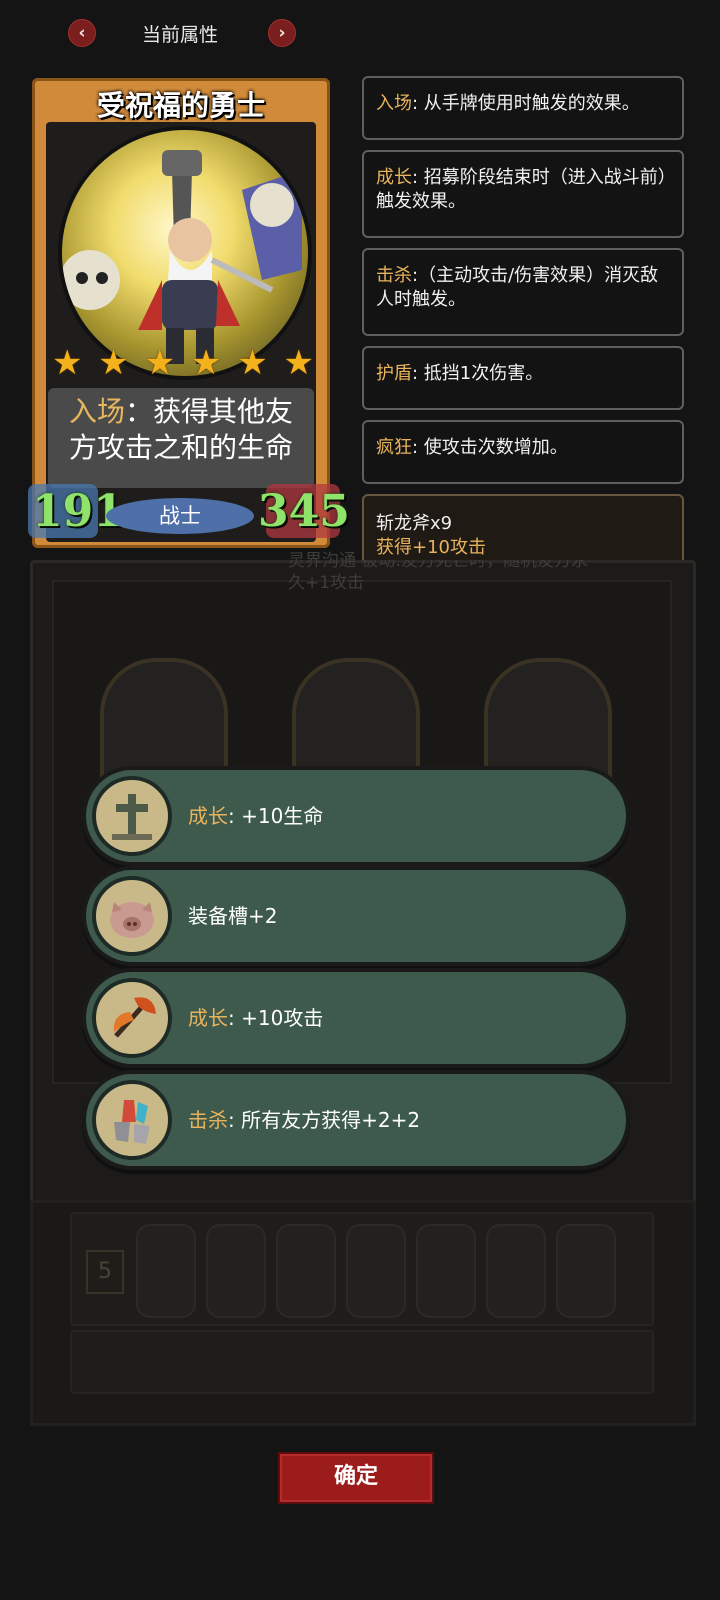  Describe the element at coordinates (362, 1362) in the screenshot. I see `background-bench-row` at that location.